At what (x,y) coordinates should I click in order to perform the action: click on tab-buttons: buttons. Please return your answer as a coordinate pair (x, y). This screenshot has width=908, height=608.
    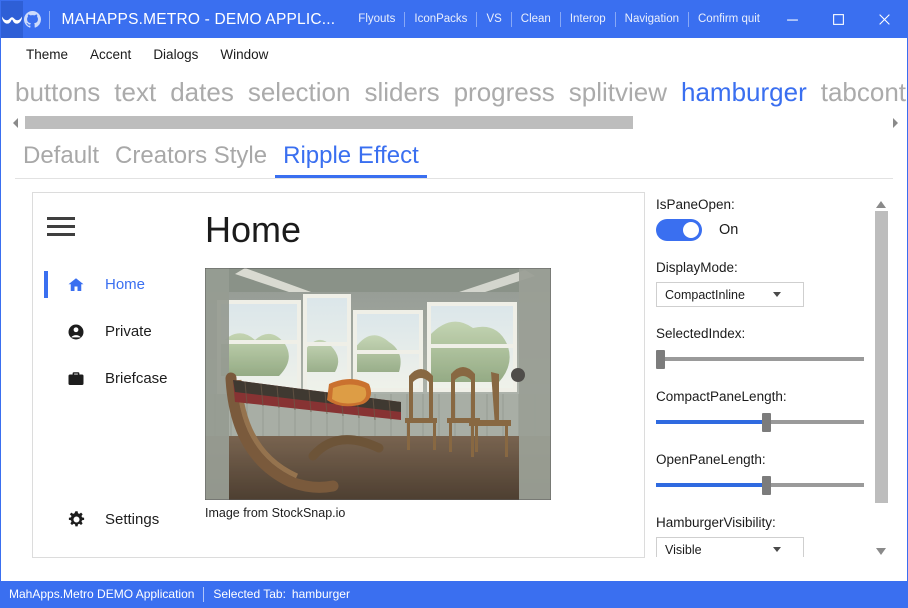
    Looking at the image, I should click on (54, 92).